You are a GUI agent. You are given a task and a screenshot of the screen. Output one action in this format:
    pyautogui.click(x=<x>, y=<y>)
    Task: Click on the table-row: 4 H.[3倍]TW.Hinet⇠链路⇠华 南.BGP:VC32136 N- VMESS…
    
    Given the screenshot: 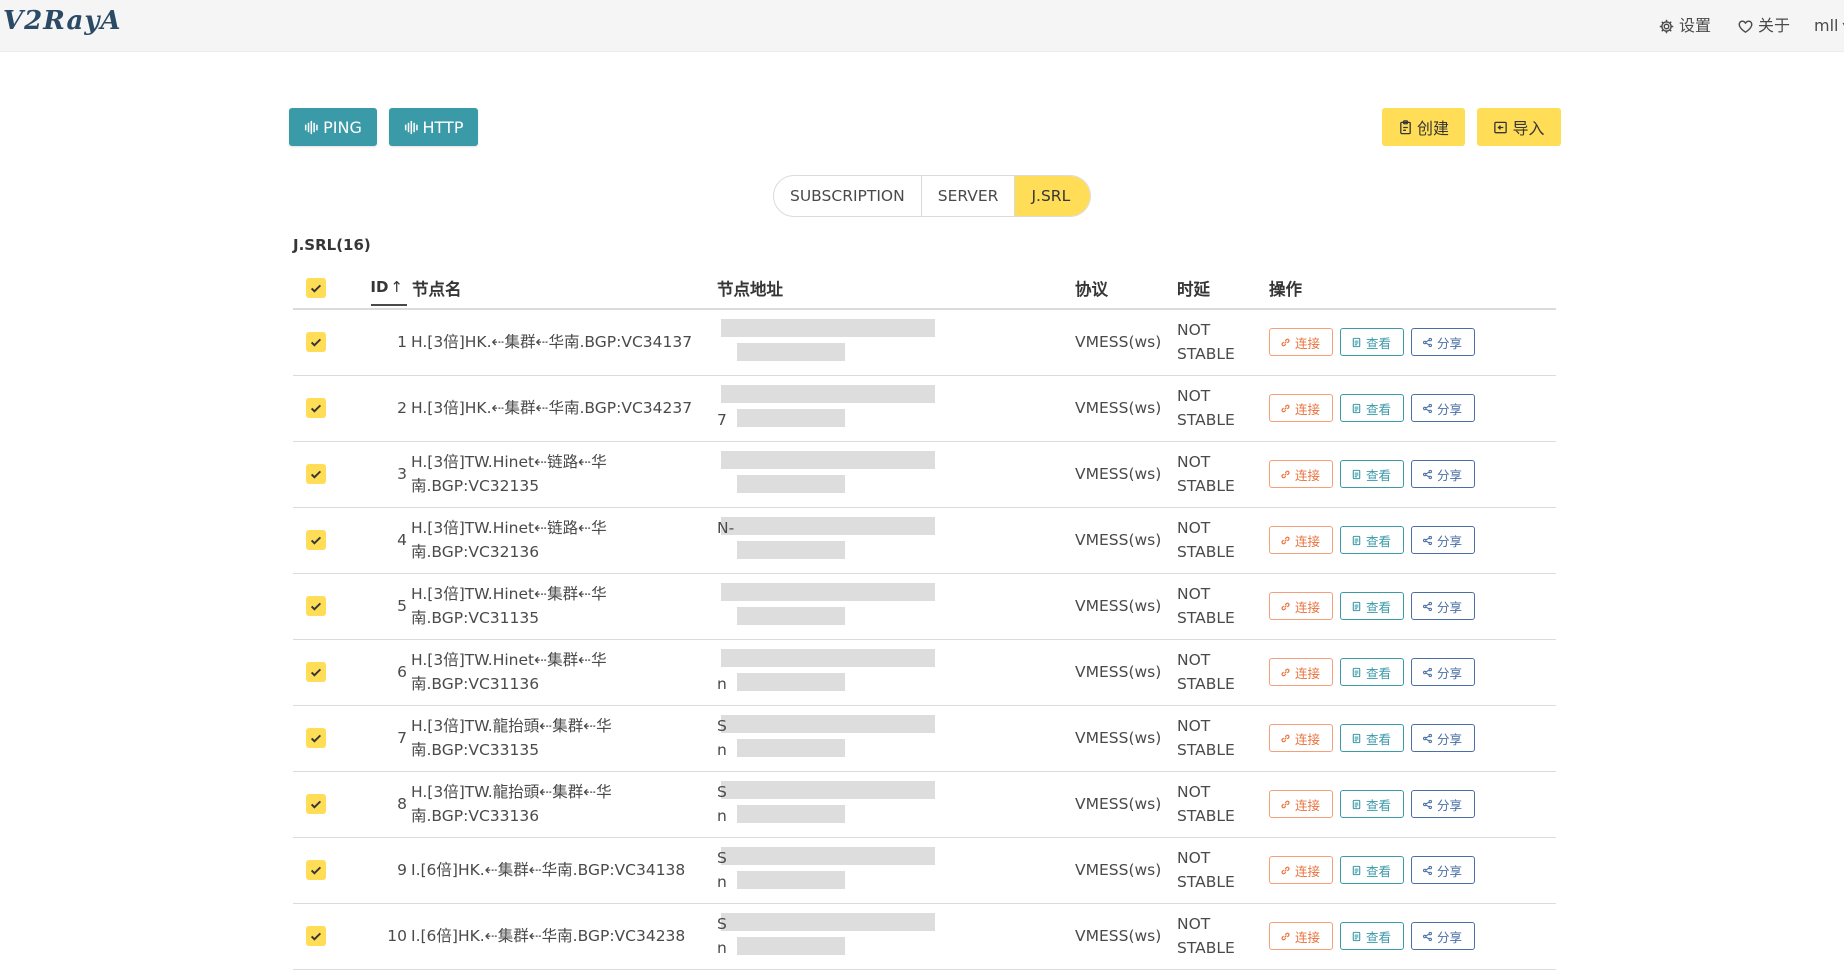 What is the action you would take?
    pyautogui.click(x=924, y=541)
    